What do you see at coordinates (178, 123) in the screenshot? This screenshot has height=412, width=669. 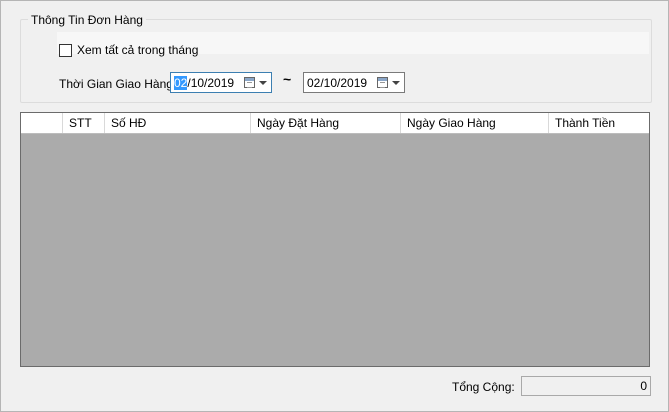 I see `column-header-invoice-no: Số HĐ` at bounding box center [178, 123].